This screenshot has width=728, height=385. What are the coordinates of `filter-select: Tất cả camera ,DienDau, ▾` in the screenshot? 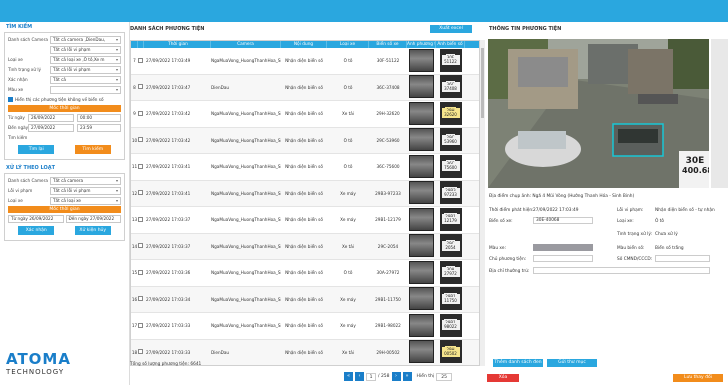 It's located at (85, 39).